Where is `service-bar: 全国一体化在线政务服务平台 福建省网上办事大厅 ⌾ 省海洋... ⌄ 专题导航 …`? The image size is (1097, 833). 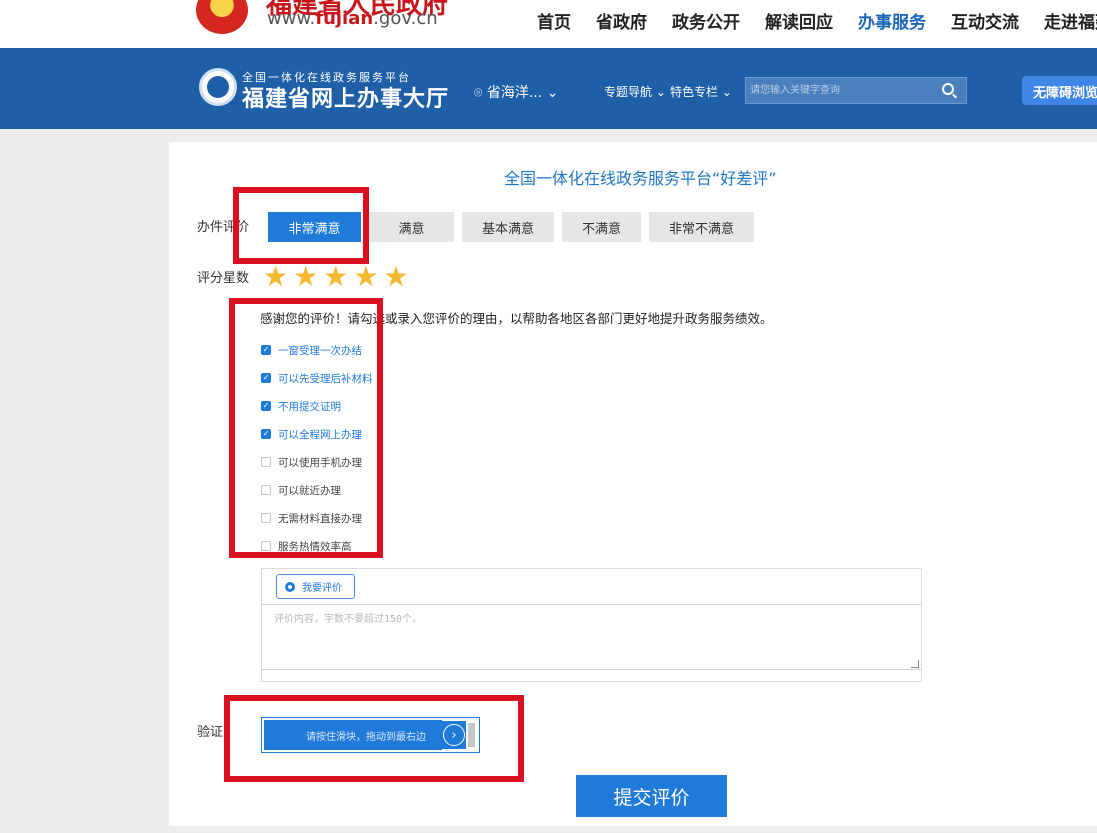
service-bar: 全国一体化在线政务服务平台 福建省网上办事大厅 ⌾ 省海洋... ⌄ 专题导航 … is located at coordinates (548, 88).